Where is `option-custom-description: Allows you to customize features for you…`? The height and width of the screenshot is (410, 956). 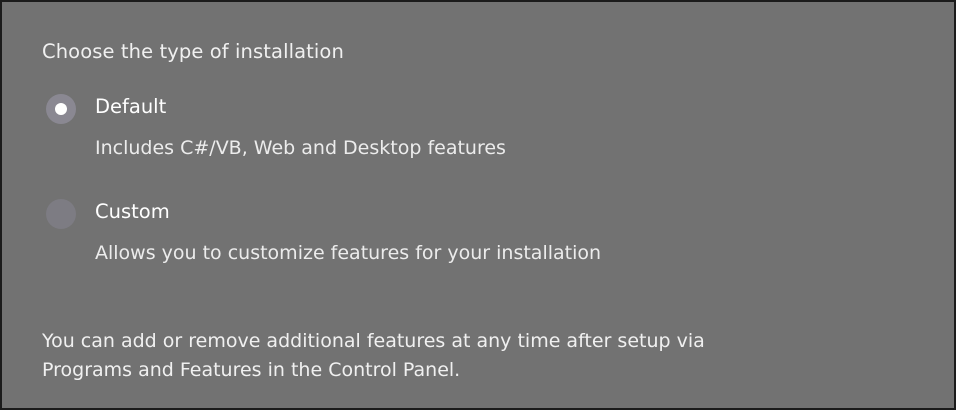
option-custom-description: Allows you to customize features for you… is located at coordinates (348, 253).